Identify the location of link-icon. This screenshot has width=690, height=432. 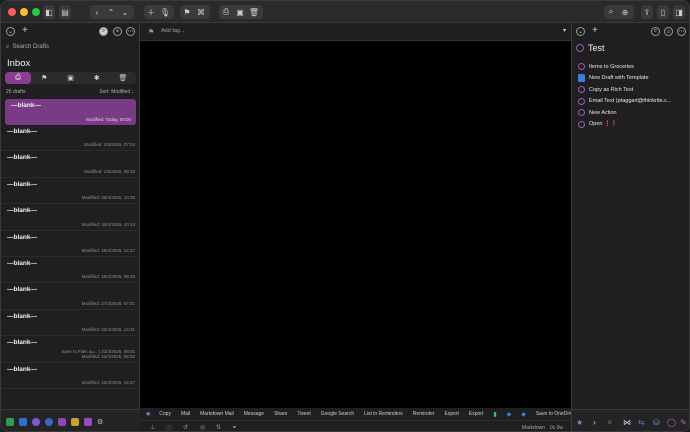
(62, 421).